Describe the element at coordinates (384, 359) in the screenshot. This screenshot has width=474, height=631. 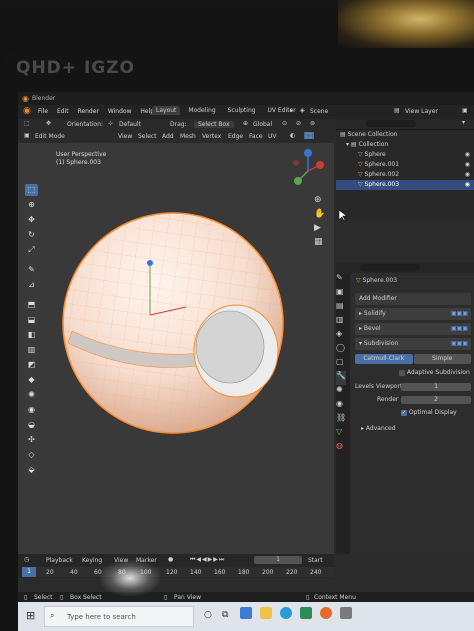
I see `catmull-clark-button: Catmull-Clark` at that location.